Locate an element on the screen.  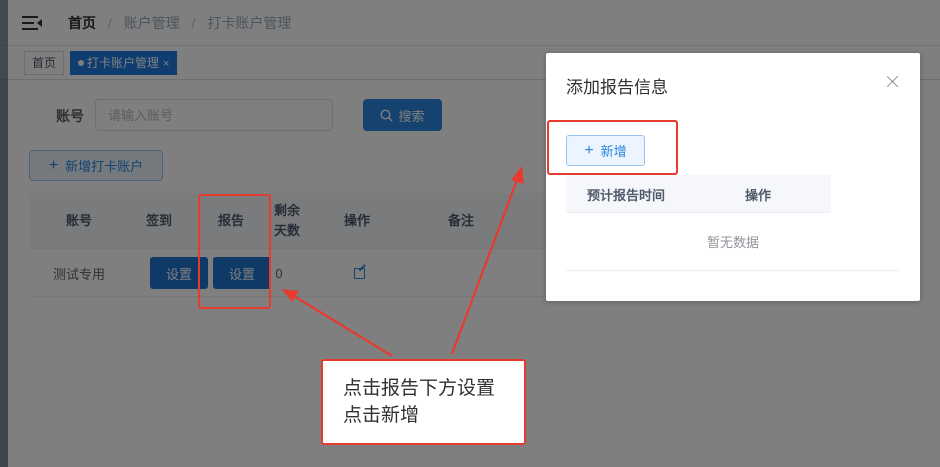
arrow-to-report-head is located at coordinates (290, 295).